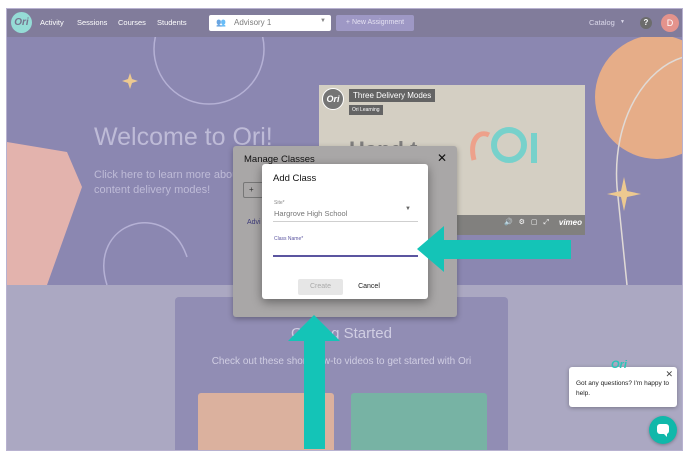 This screenshot has height=455, width=688. I want to click on chevron-down-icon: ▼, so click(408, 209).